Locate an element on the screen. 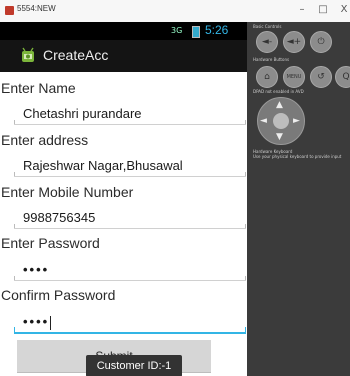 The image size is (350, 376). menu-button: MENU is located at coordinates (294, 77).